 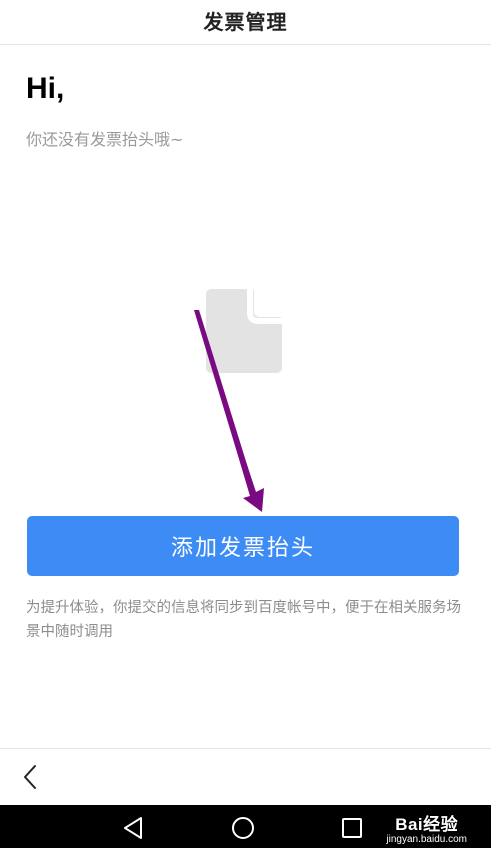 I want to click on baidu-jingyan-watermark: Bai经验 jingyan.baidu.com, so click(x=426, y=827).